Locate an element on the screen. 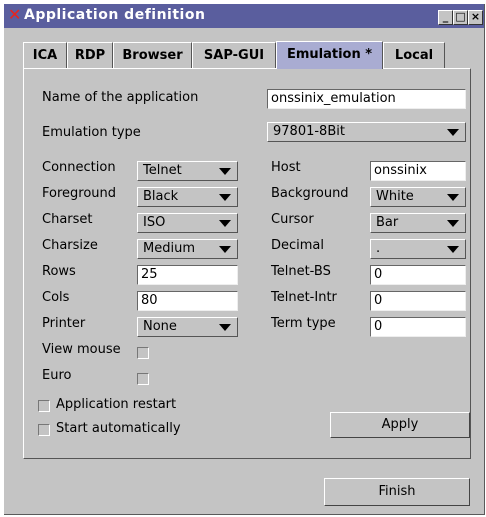  euro-label: Euro is located at coordinates (57, 375).